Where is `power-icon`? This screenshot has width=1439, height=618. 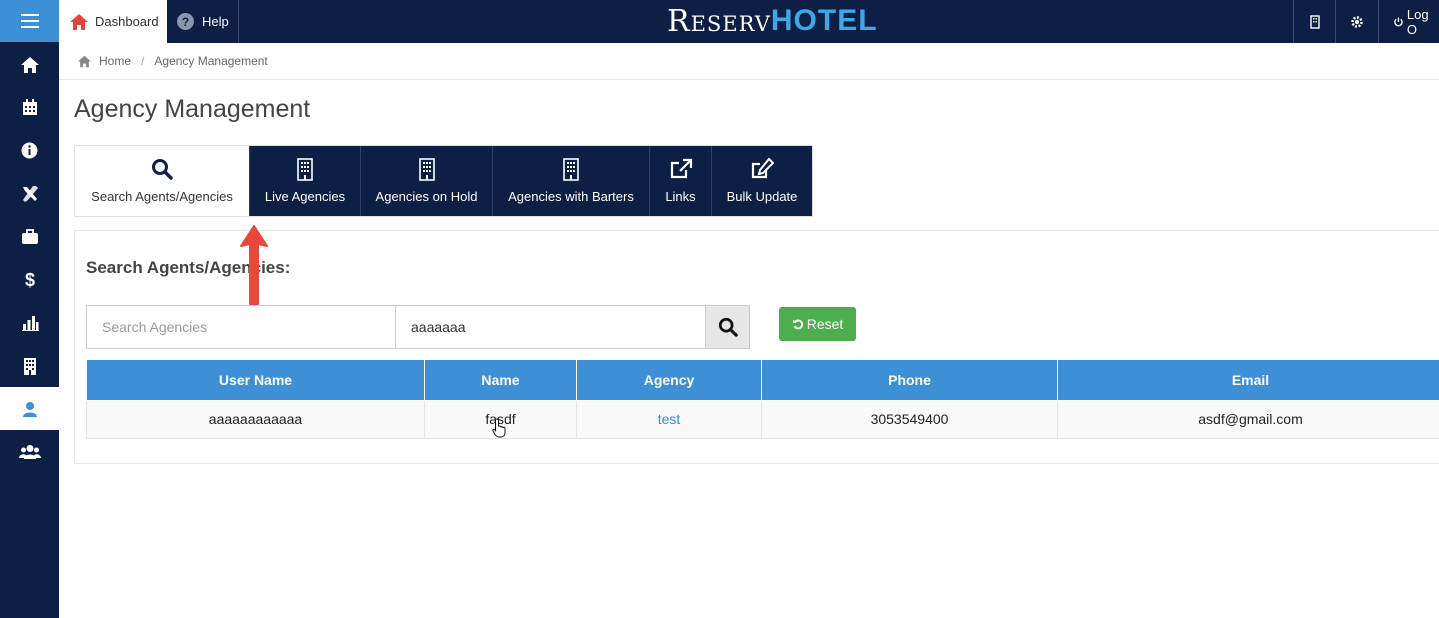 power-icon is located at coordinates (1398, 21).